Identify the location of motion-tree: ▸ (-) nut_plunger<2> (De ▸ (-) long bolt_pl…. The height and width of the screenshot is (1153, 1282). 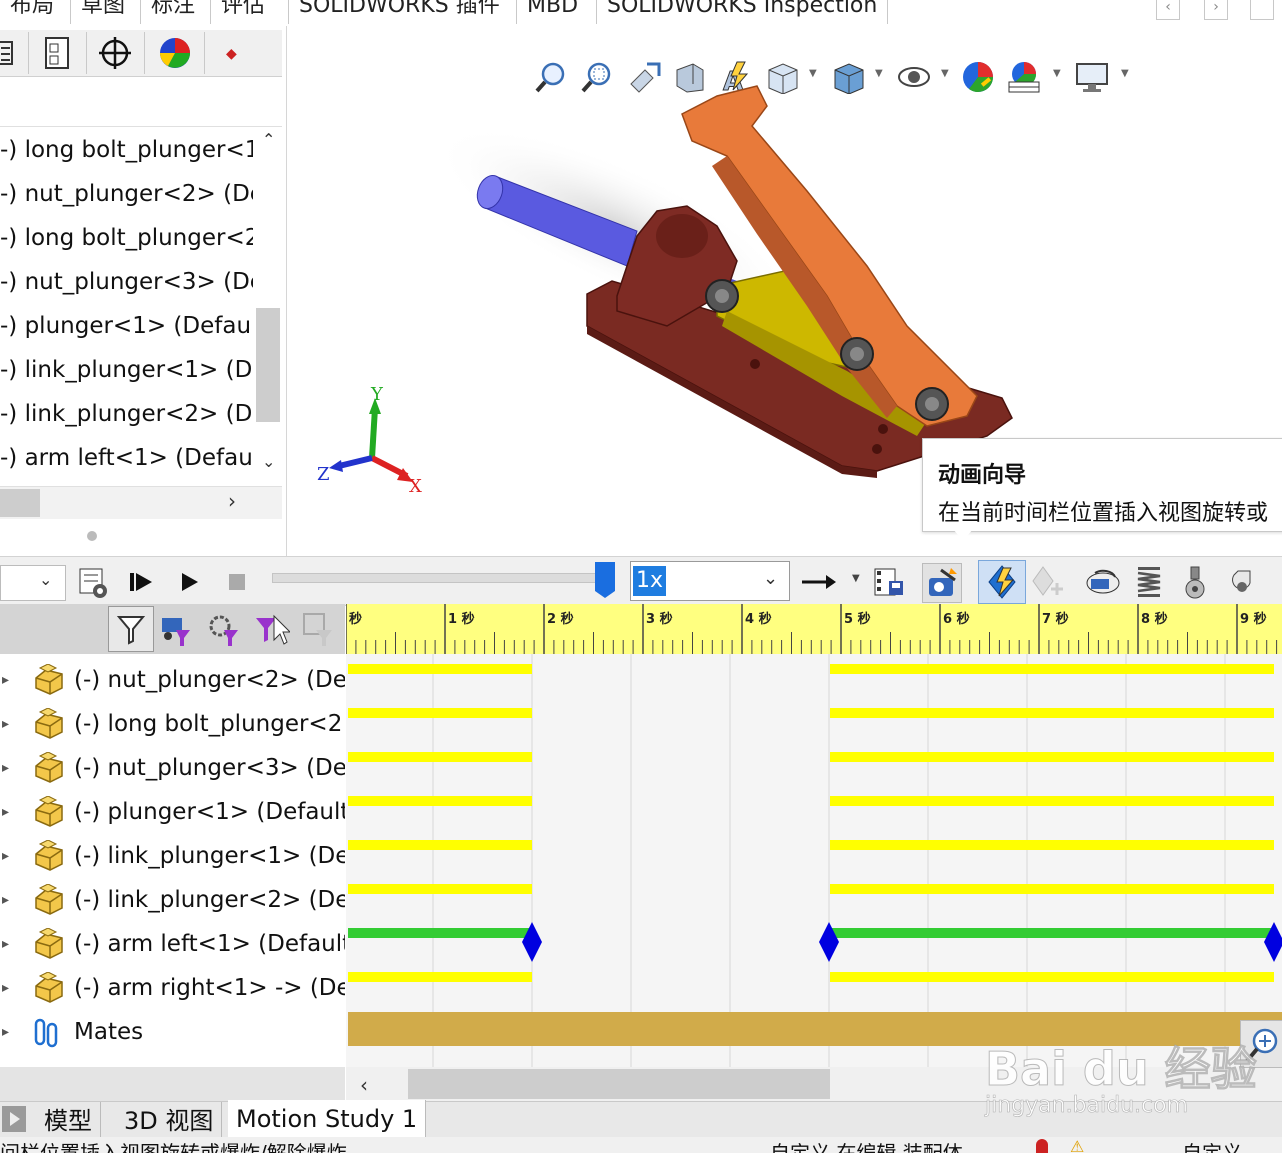
(172, 860).